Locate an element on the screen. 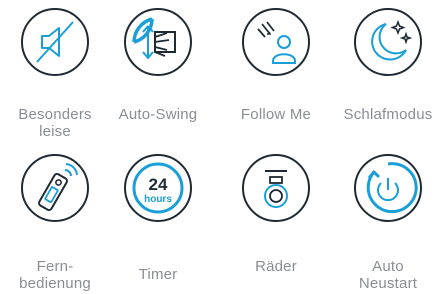 This screenshot has width=445, height=294. power-icon is located at coordinates (388, 188).